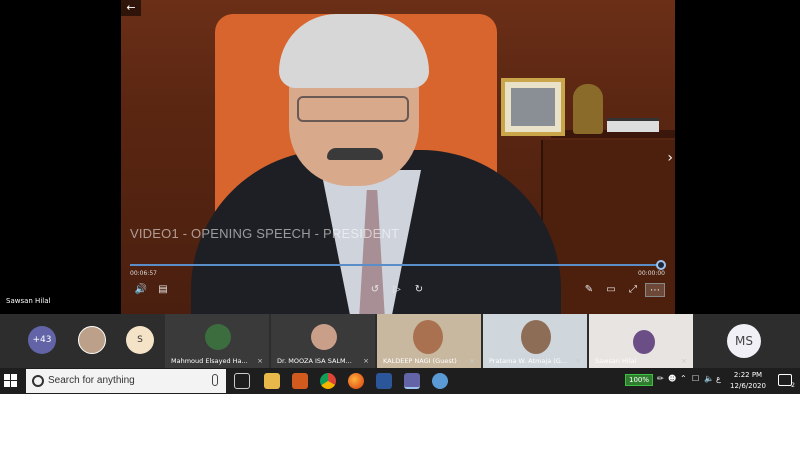 The image size is (800, 454). I want to click on teams-icon, so click(412, 381).